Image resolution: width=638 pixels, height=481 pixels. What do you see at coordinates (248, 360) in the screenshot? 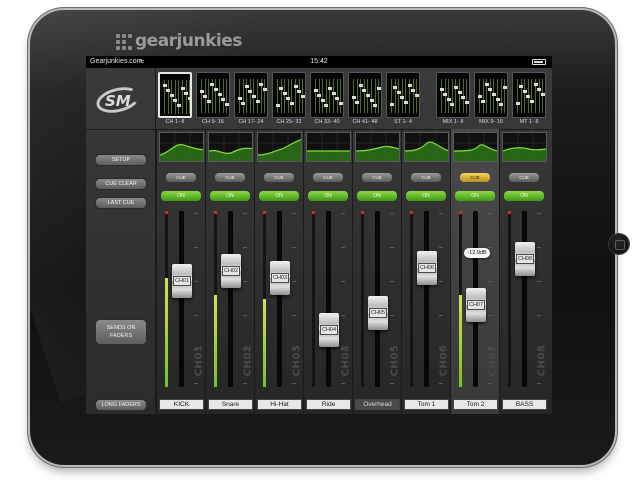
I see `channel-id-vertical: CH02` at bounding box center [248, 360].